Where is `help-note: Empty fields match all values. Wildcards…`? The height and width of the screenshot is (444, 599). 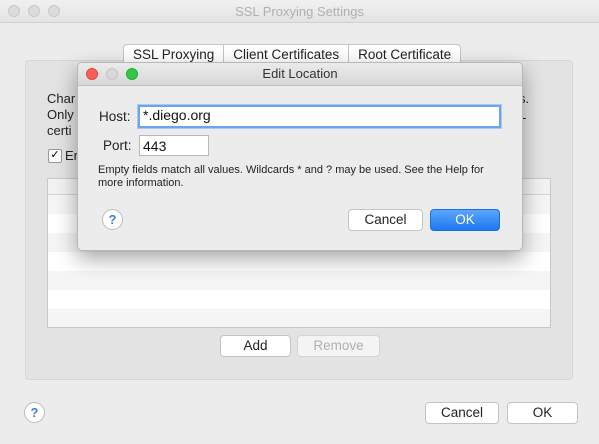 help-note: Empty fields match all values. Wildcards… is located at coordinates (291, 176).